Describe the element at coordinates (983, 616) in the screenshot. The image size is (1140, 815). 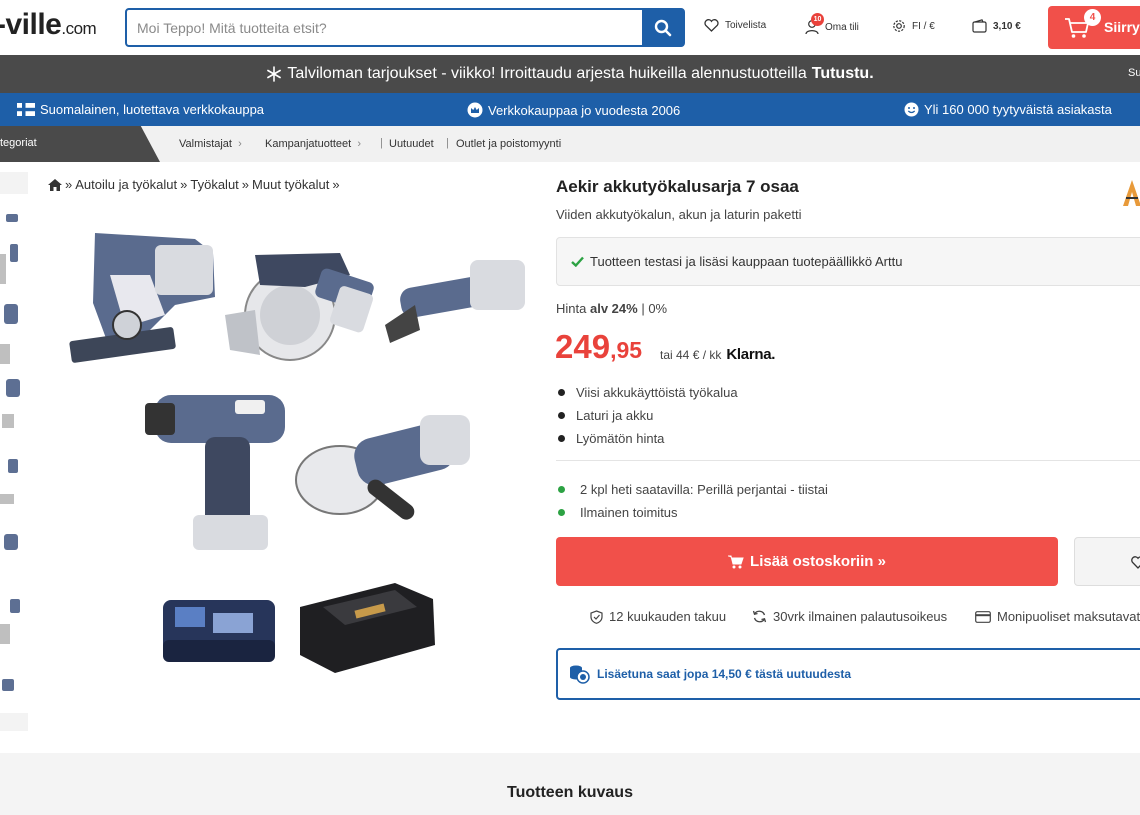
I see `credit-card-icon` at that location.